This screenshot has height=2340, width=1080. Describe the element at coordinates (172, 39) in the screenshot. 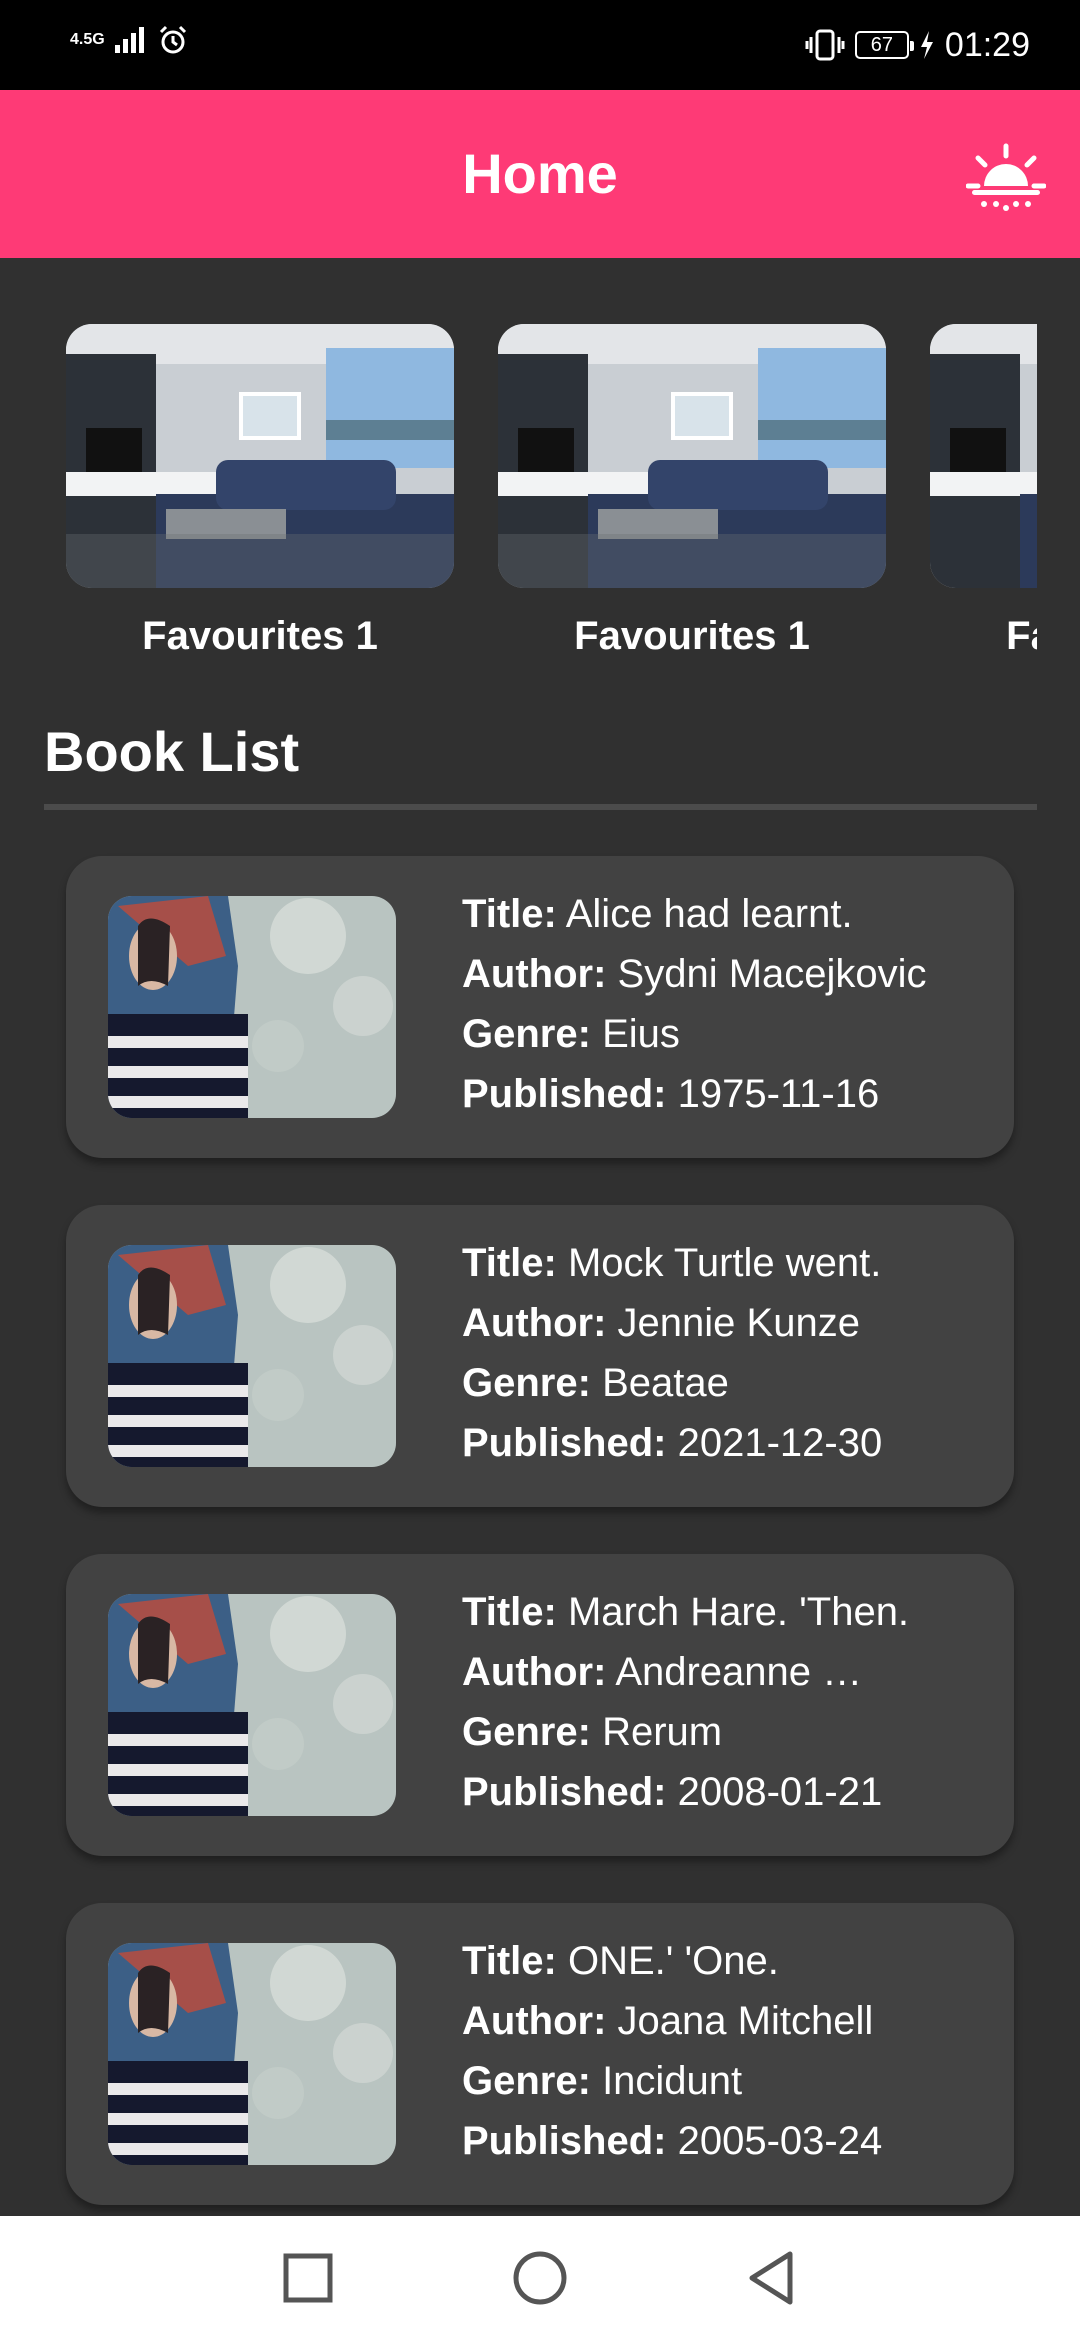

I see `alarm-icon` at that location.